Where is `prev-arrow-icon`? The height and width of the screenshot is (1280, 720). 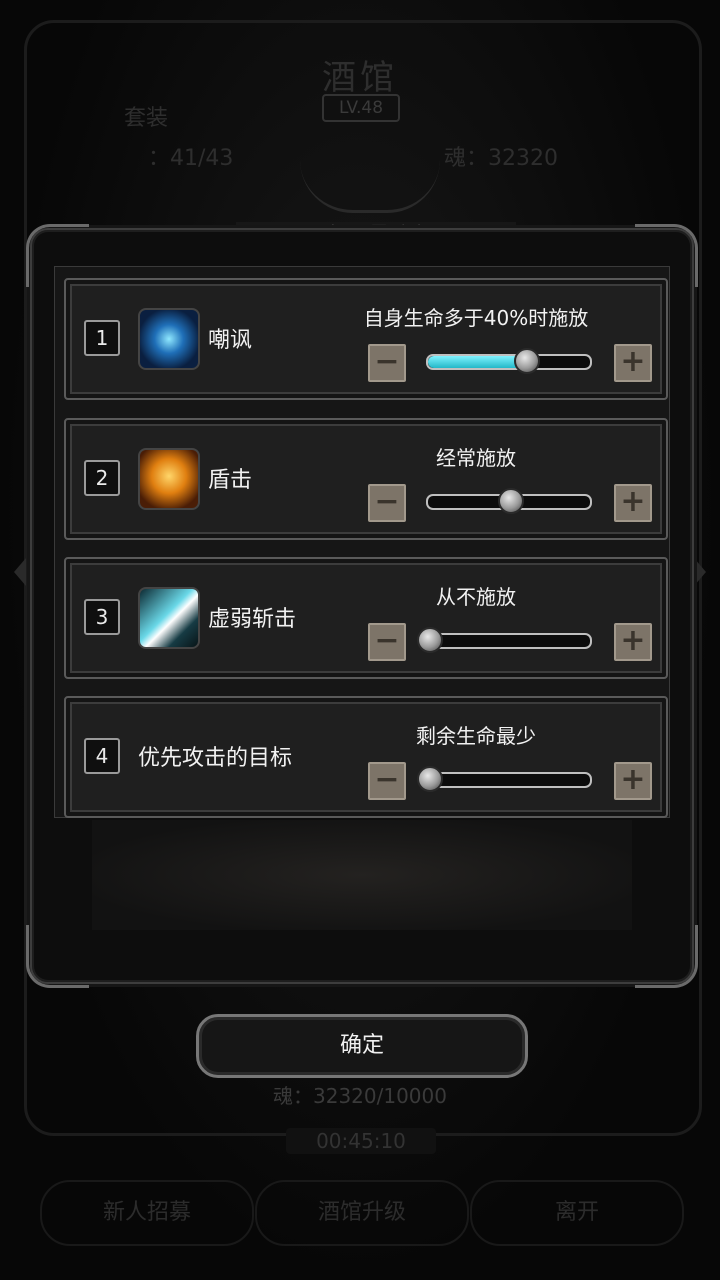
prev-arrow-icon is located at coordinates (20, 572).